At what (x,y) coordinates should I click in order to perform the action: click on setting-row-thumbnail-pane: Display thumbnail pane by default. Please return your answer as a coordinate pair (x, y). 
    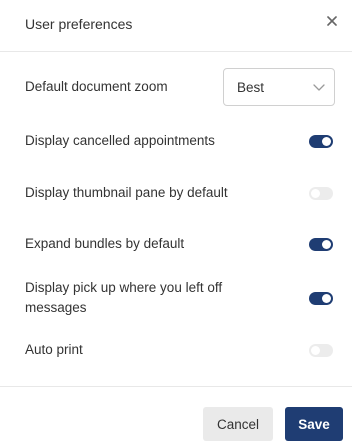
    Looking at the image, I should click on (180, 193).